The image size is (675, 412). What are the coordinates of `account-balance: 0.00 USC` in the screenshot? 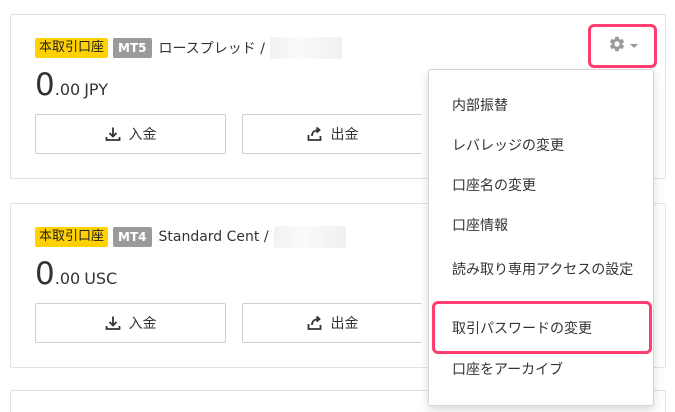 It's located at (76, 274).